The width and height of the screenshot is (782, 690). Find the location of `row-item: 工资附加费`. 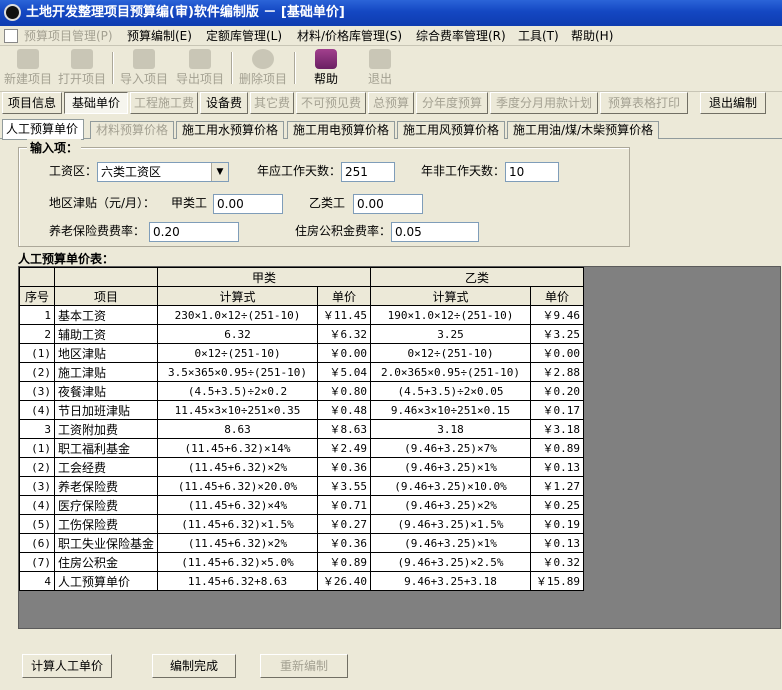

row-item: 工资附加费 is located at coordinates (106, 429).